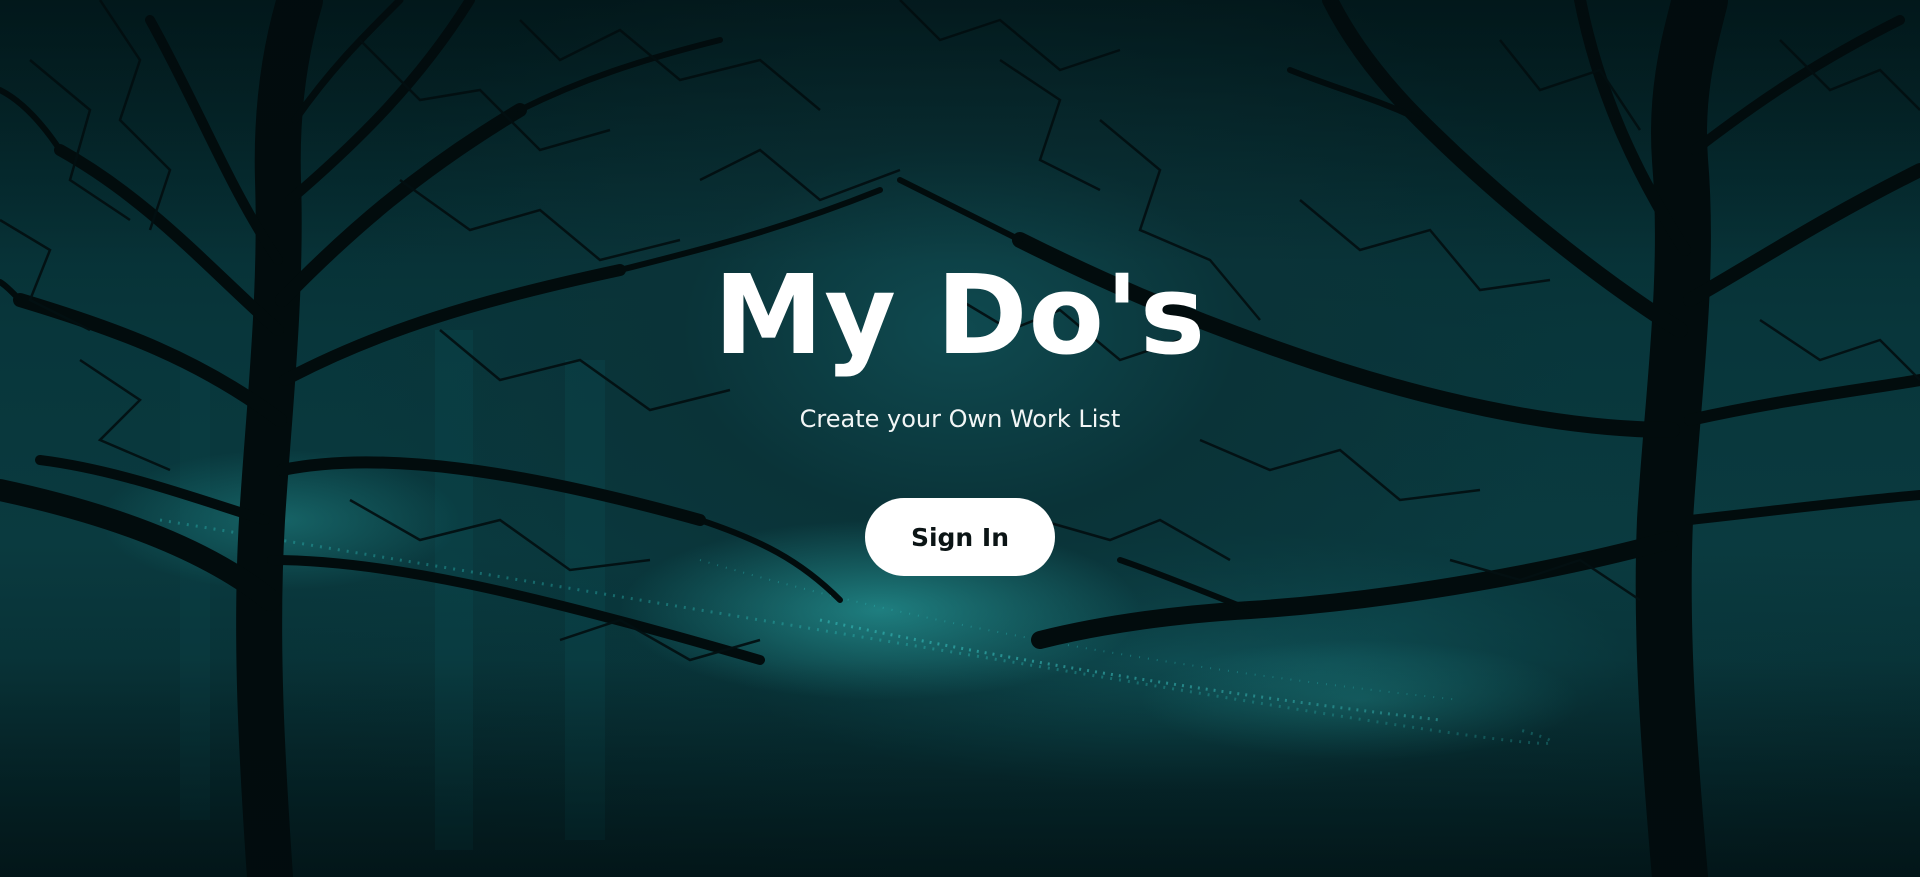  What do you see at coordinates (960, 315) in the screenshot?
I see `app-title: My Do's` at bounding box center [960, 315].